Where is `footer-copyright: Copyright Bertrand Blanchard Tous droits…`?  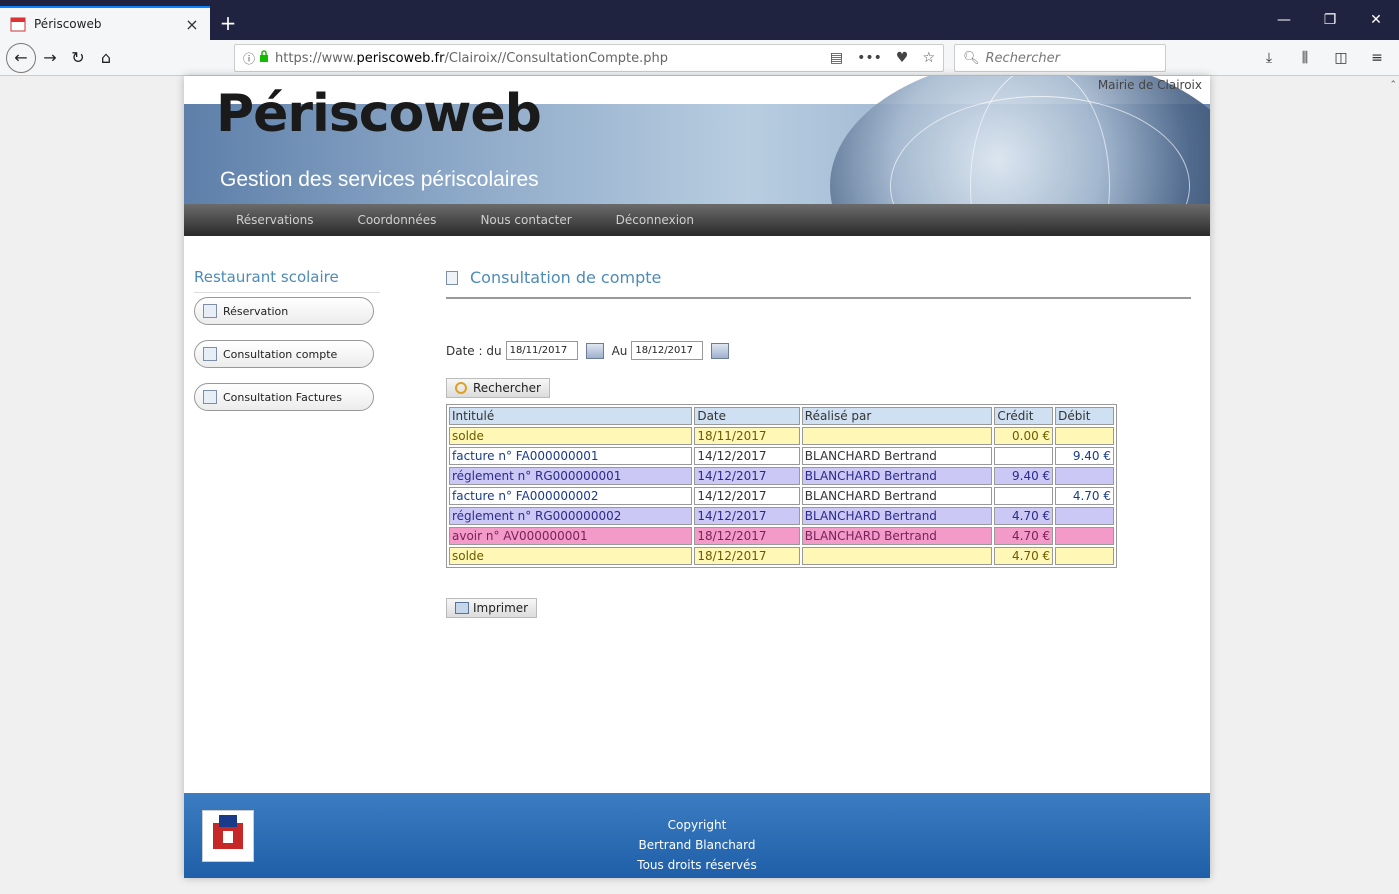
footer-copyright: Copyright Bertrand Blanchard Tous droits… is located at coordinates (697, 845).